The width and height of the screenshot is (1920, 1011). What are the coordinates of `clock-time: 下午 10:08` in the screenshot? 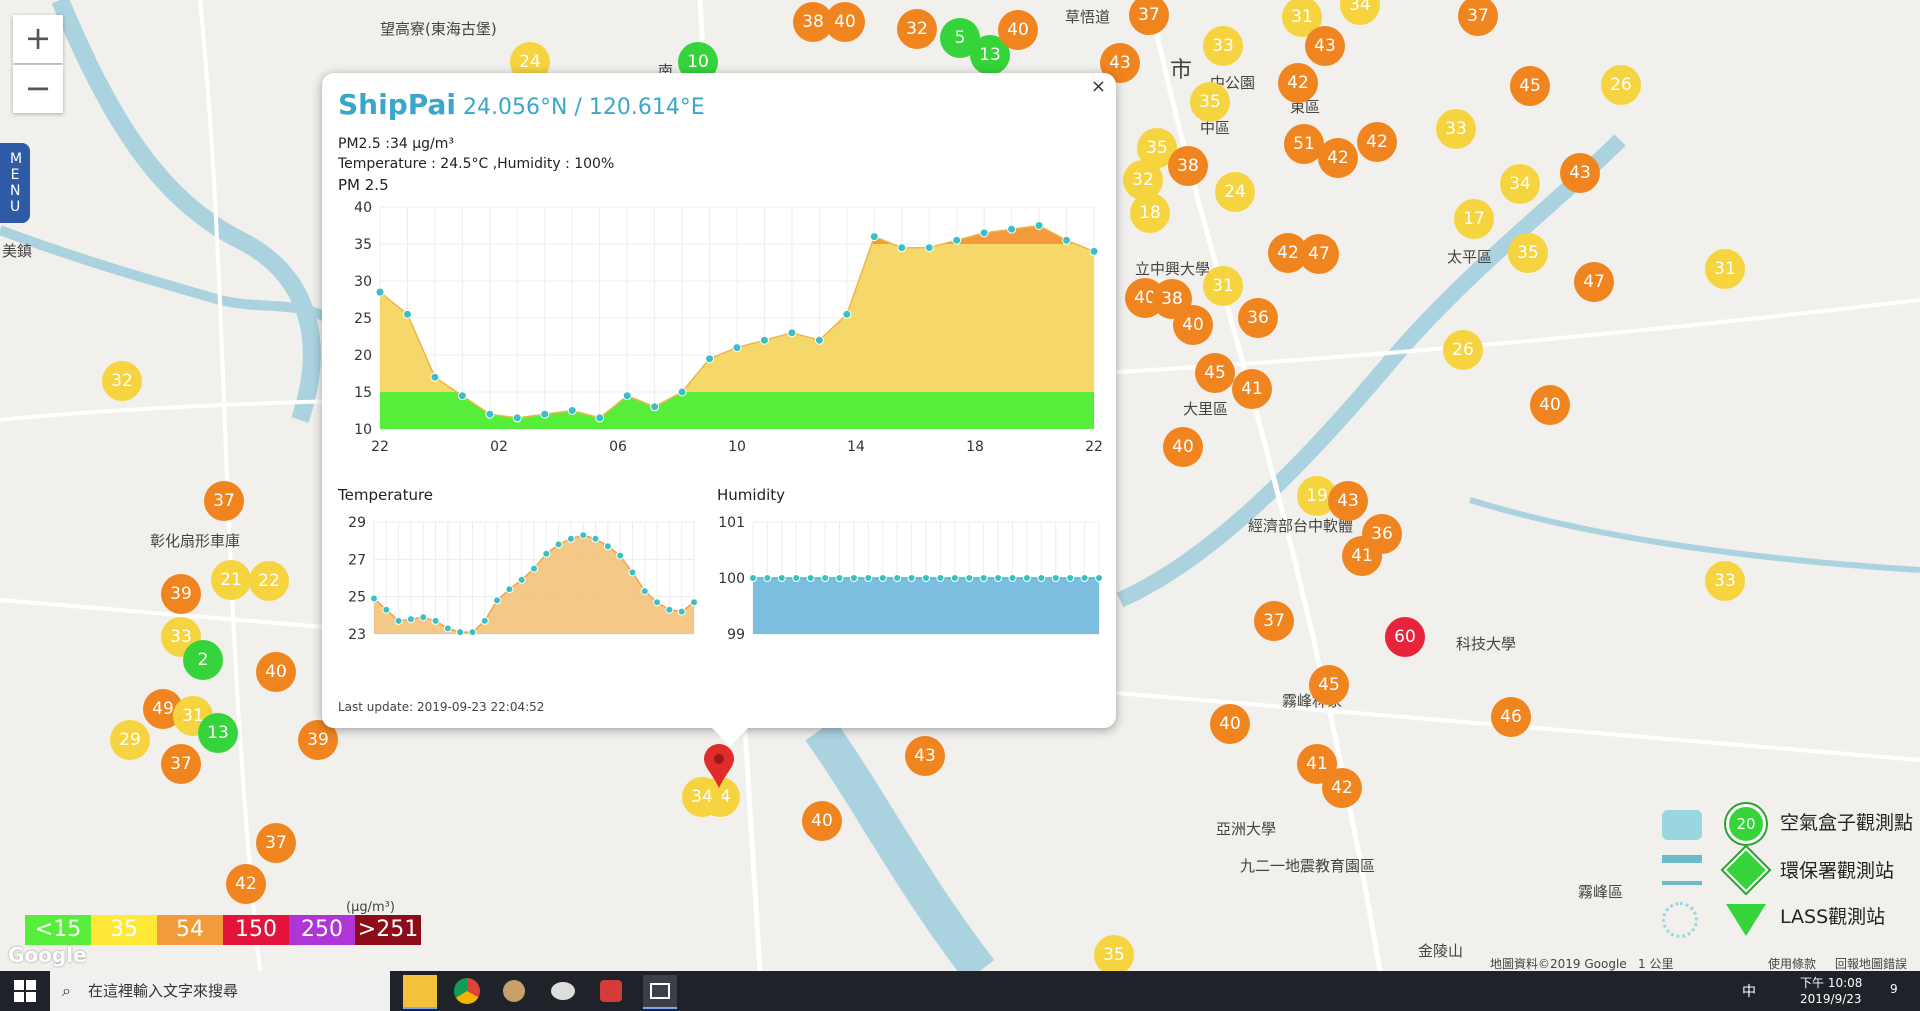 It's located at (1831, 982).